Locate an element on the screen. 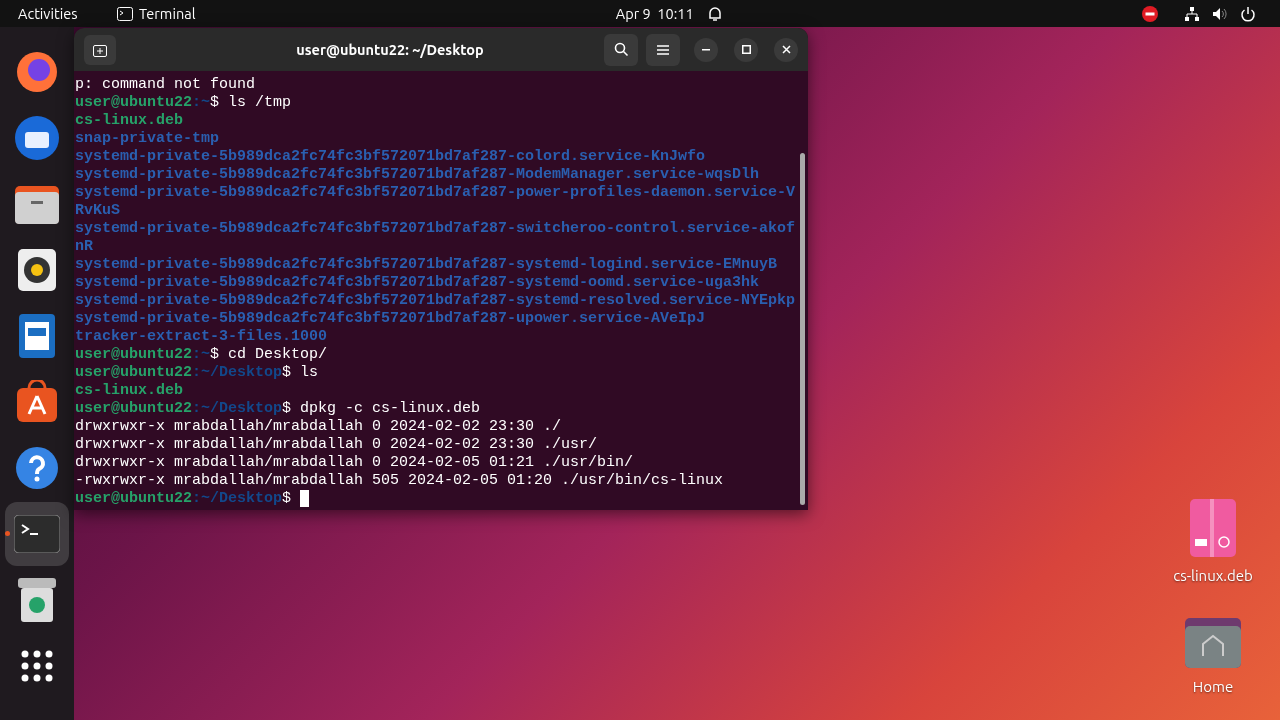 Image resolution: width=1280 pixels, height=720 pixels. speaker-icon is located at coordinates (37, 270).